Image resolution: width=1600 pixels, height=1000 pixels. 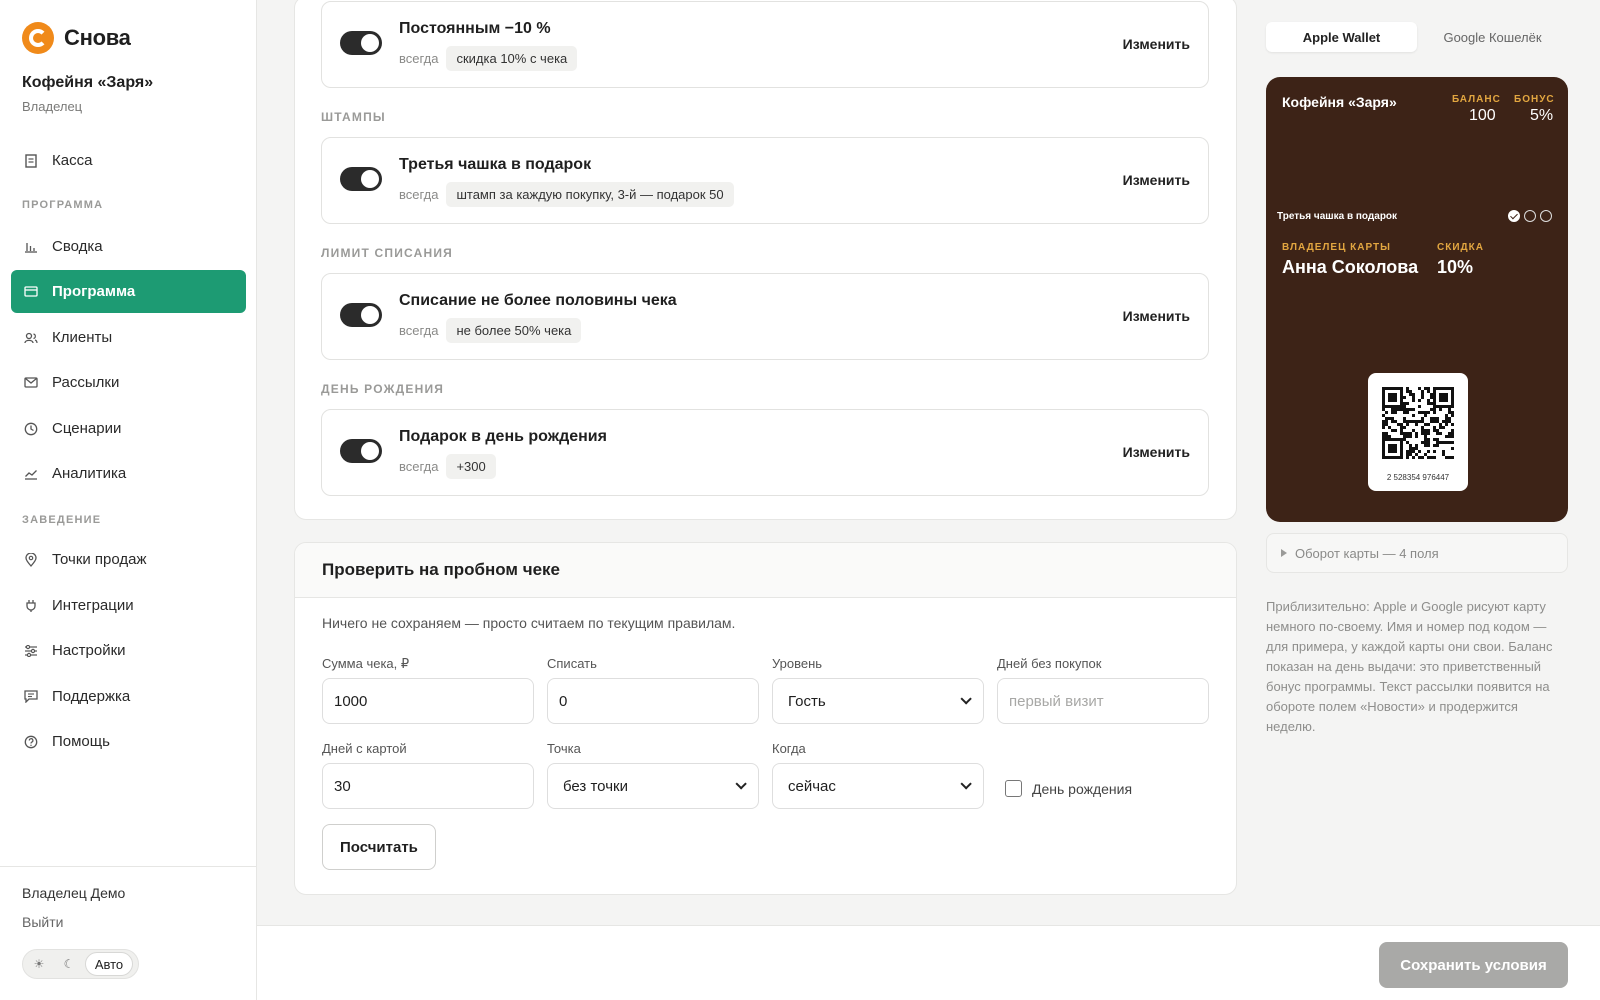 What do you see at coordinates (31, 560) in the screenshot?
I see `pin-icon` at bounding box center [31, 560].